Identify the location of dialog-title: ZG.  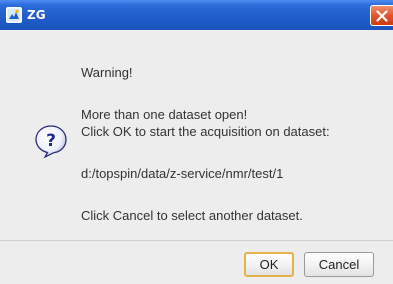
(36, 15).